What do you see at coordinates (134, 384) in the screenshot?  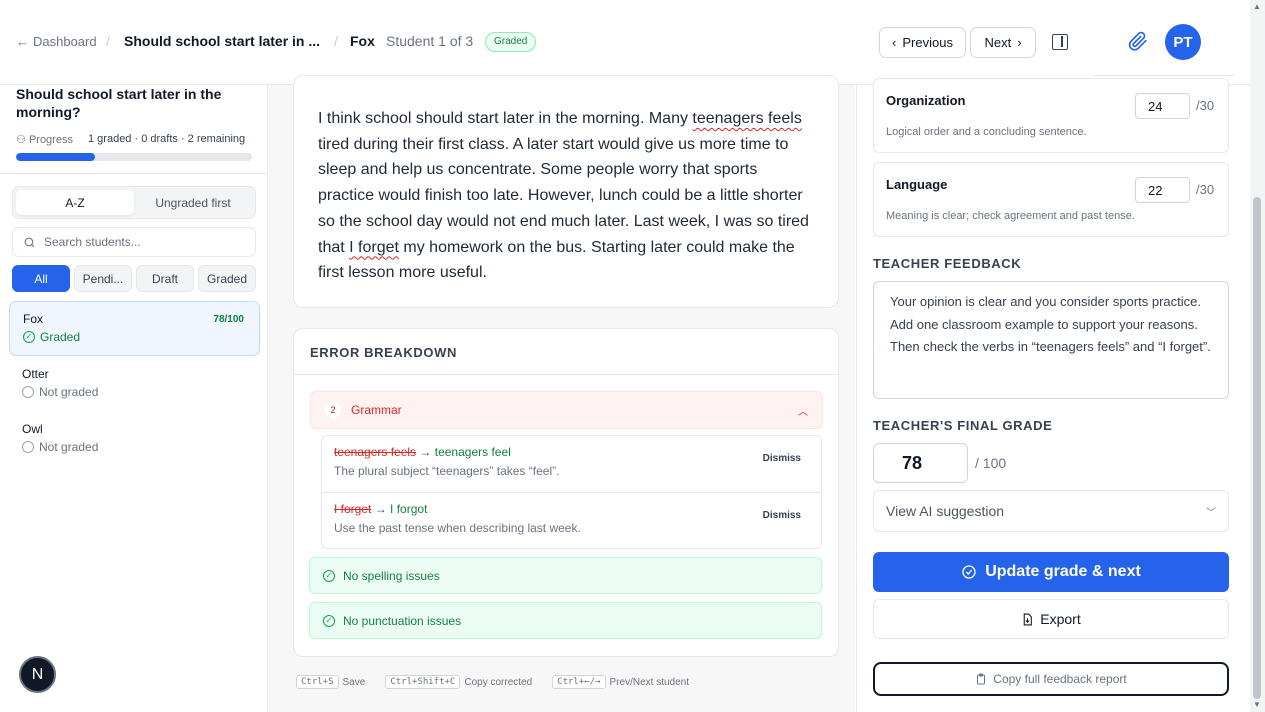 I see `student-item-otter: Otter Not graded` at bounding box center [134, 384].